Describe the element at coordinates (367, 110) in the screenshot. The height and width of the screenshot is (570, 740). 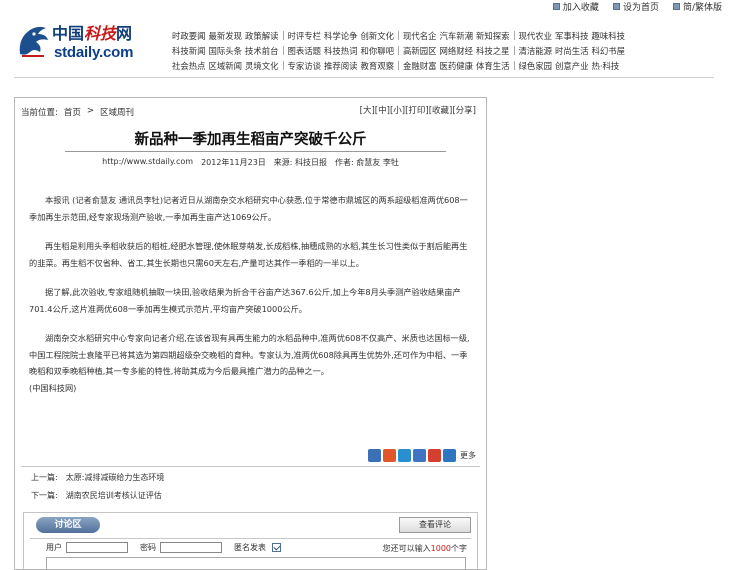
I see `font-large-button: [大]` at that location.